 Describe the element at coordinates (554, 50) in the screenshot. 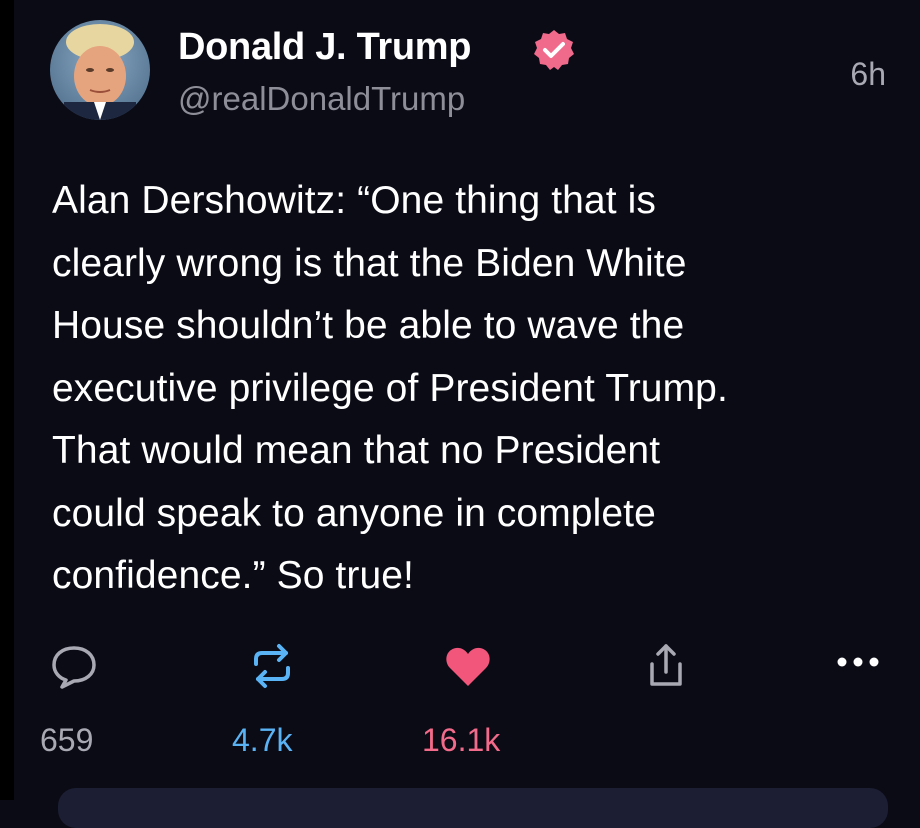

I see `verified-badge-icon` at that location.